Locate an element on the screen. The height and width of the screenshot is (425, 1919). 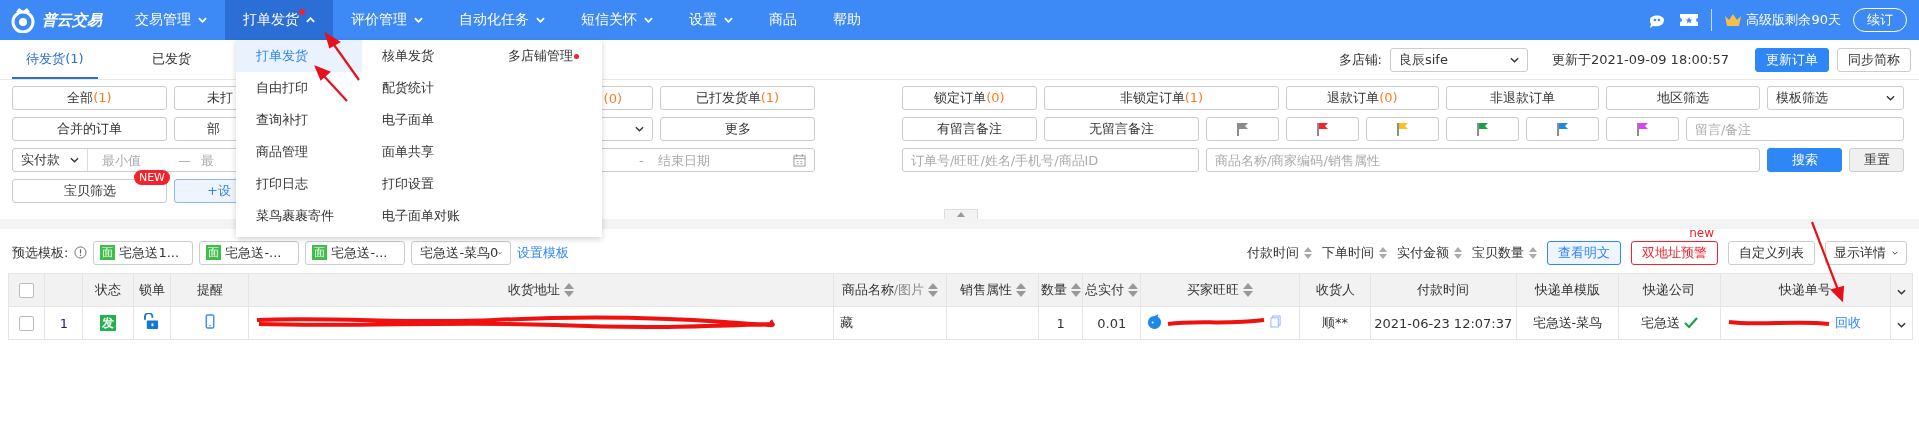
nav-menu-item: 打单发货 is located at coordinates (279, 20).